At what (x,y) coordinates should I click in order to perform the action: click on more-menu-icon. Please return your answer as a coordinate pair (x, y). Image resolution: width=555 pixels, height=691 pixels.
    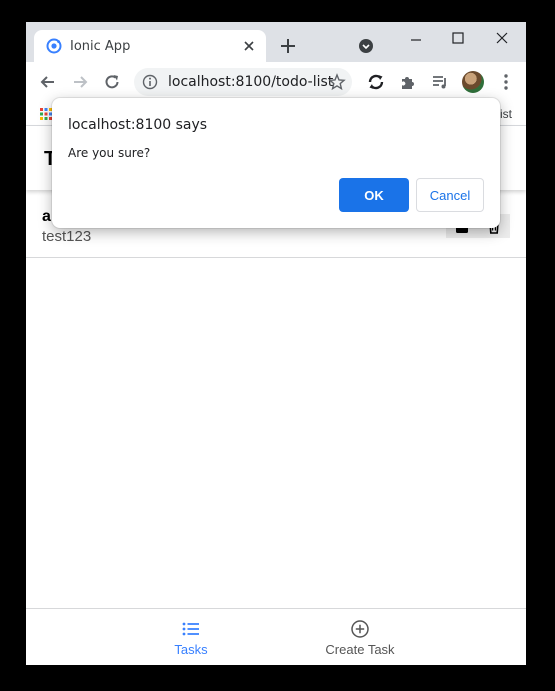
    Looking at the image, I should click on (506, 82).